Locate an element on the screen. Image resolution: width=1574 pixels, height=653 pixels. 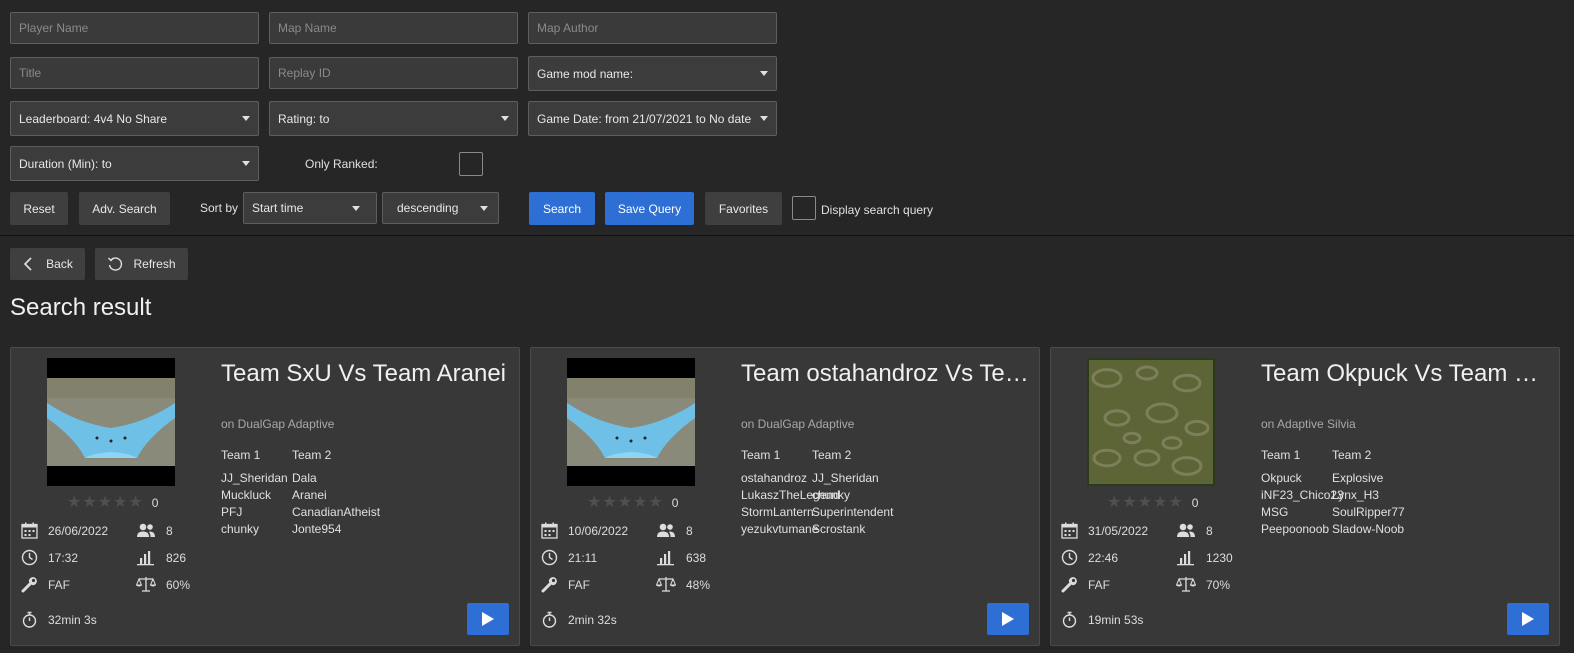
duration-info: 19min 53s is located at coordinates (1102, 619).